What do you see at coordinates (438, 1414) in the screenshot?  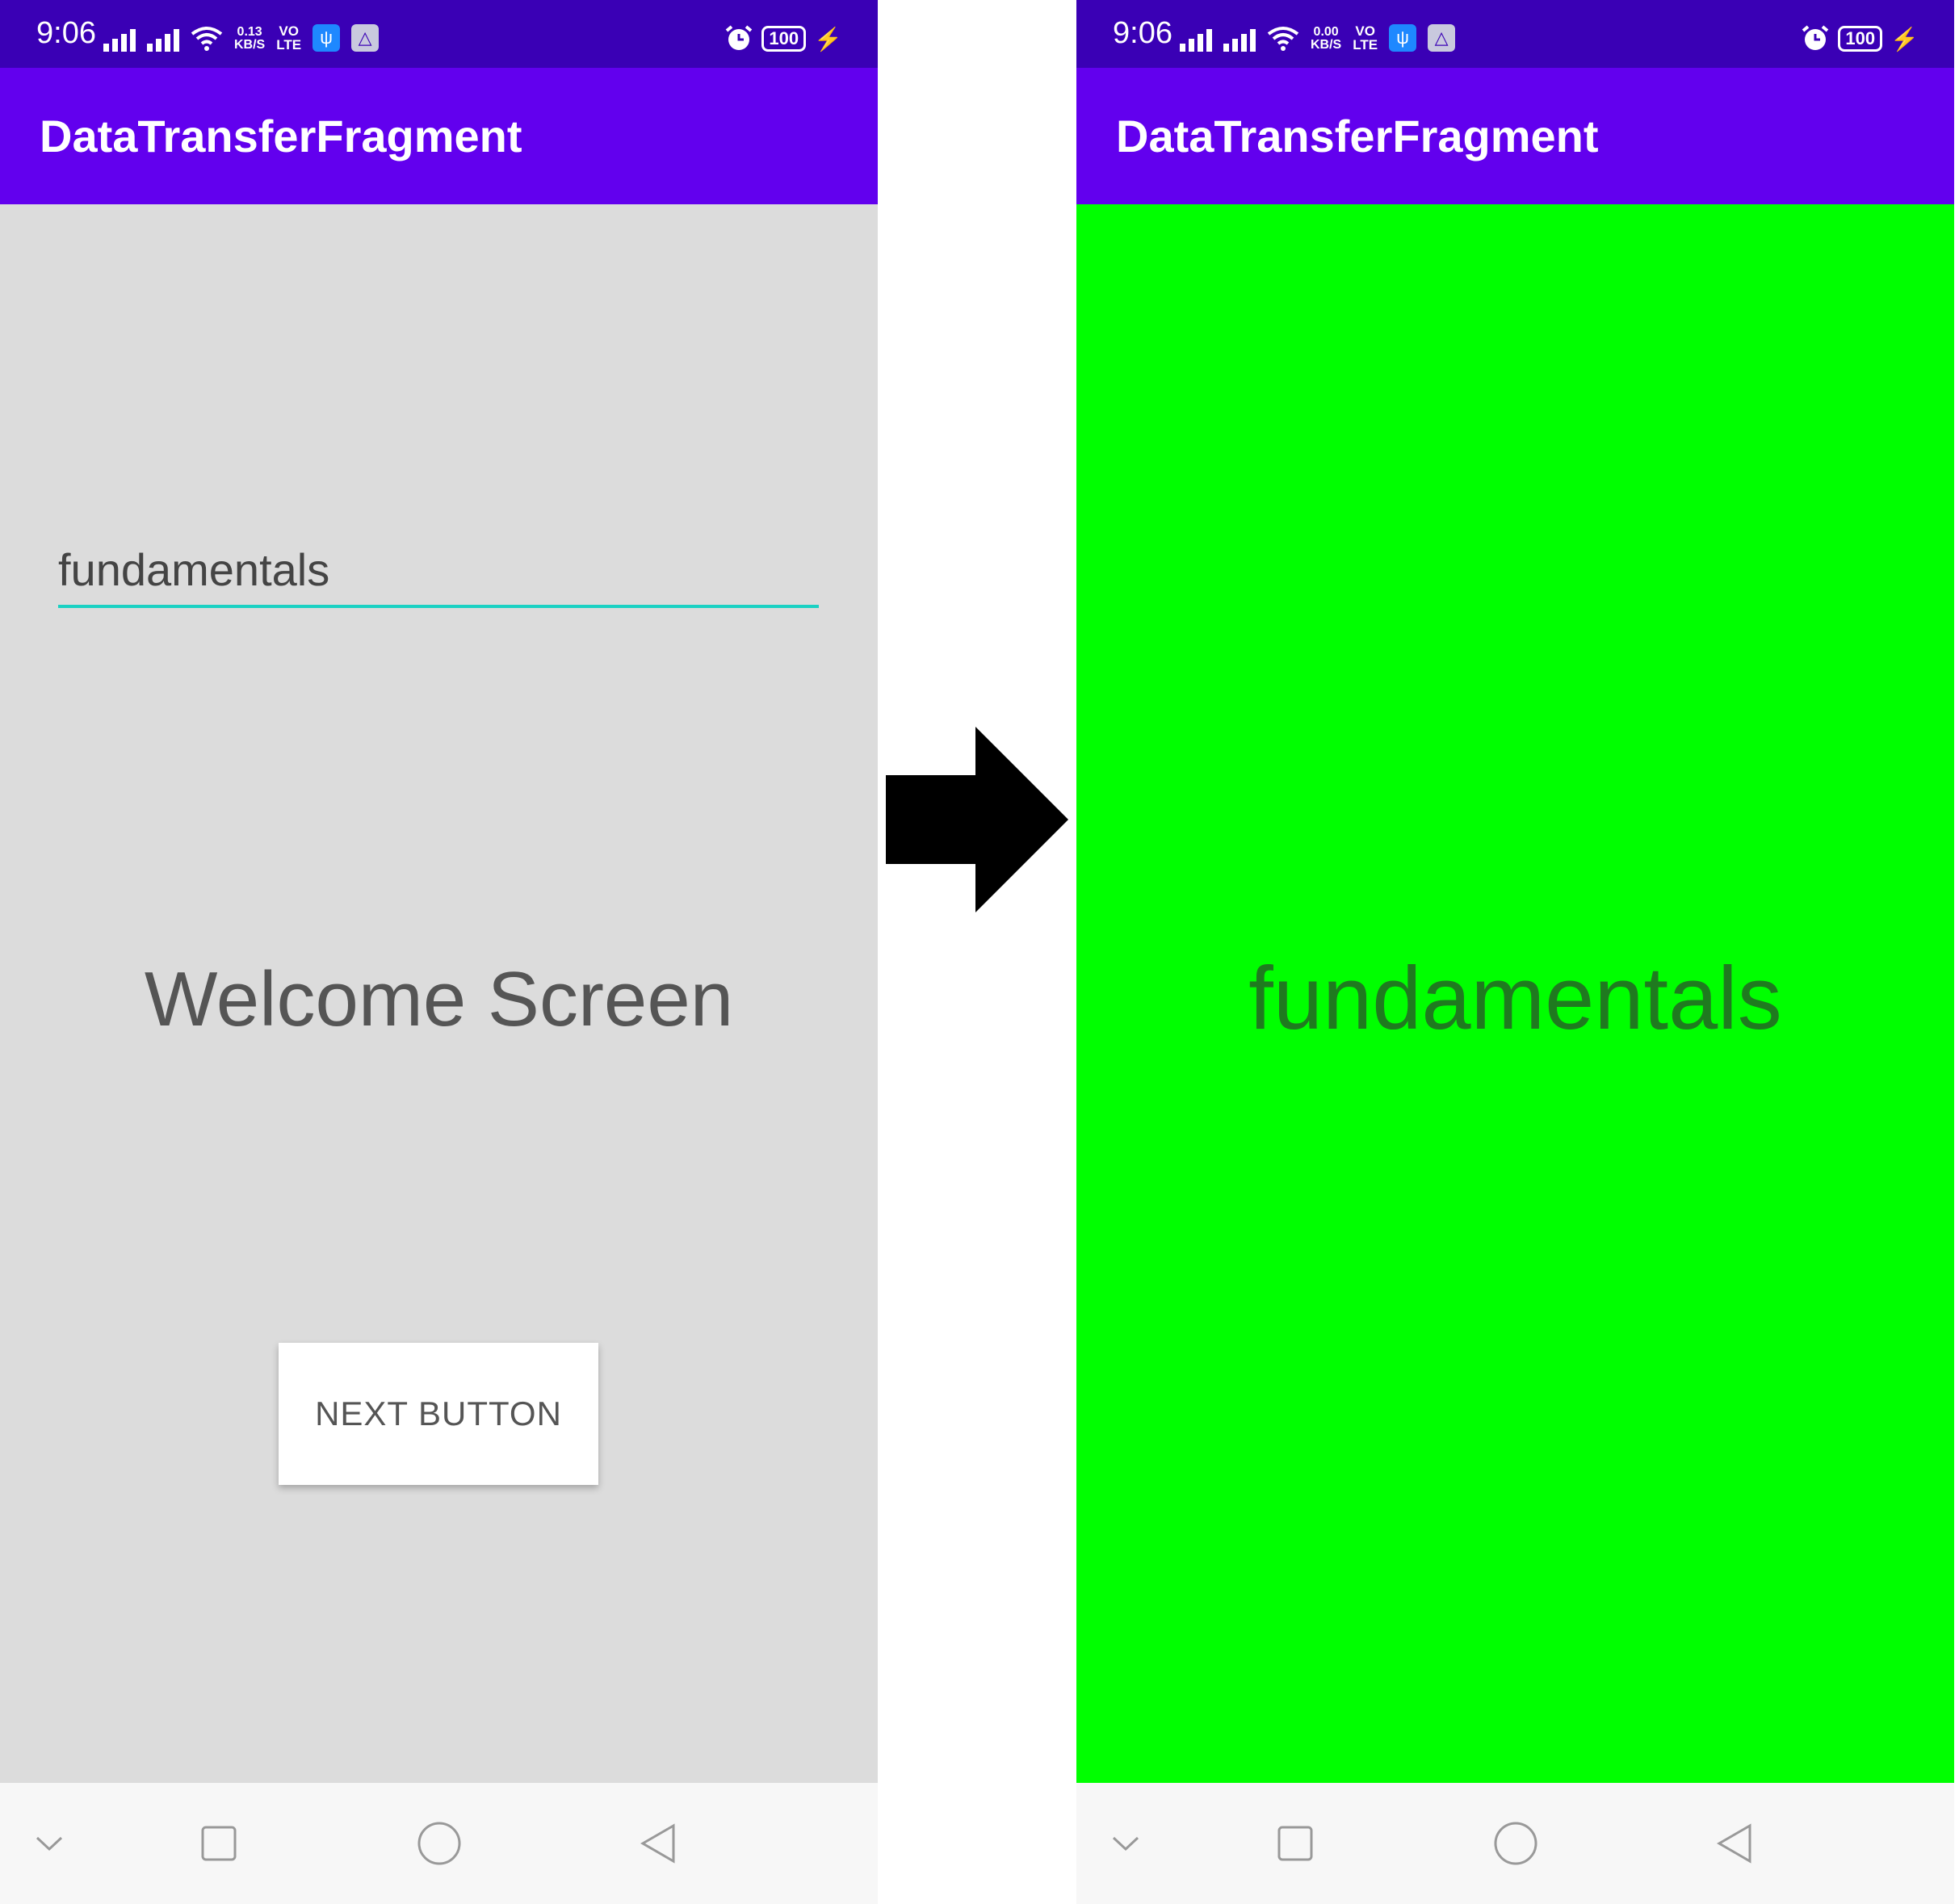 I see `next-button: NEXT BUTTON` at bounding box center [438, 1414].